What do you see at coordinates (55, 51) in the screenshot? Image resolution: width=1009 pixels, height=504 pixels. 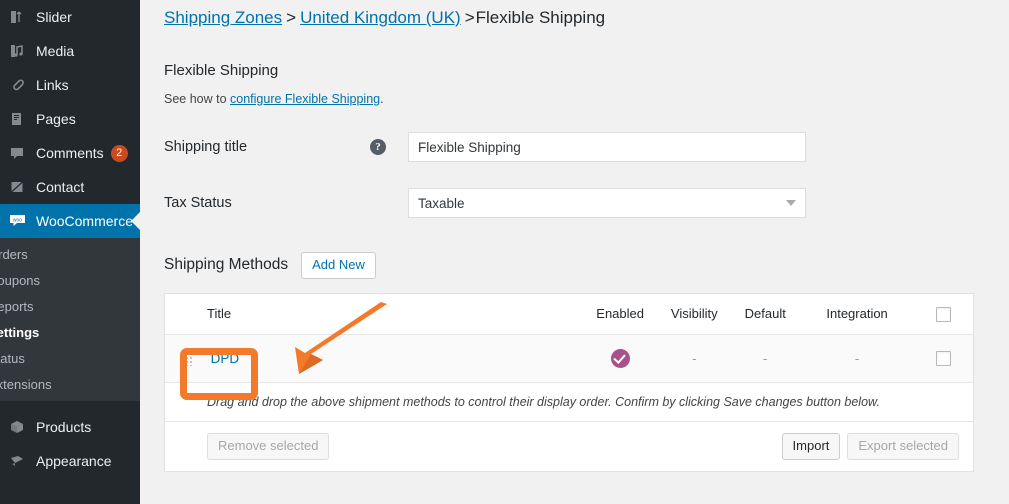 I see `sidebar-item-label: Media` at bounding box center [55, 51].